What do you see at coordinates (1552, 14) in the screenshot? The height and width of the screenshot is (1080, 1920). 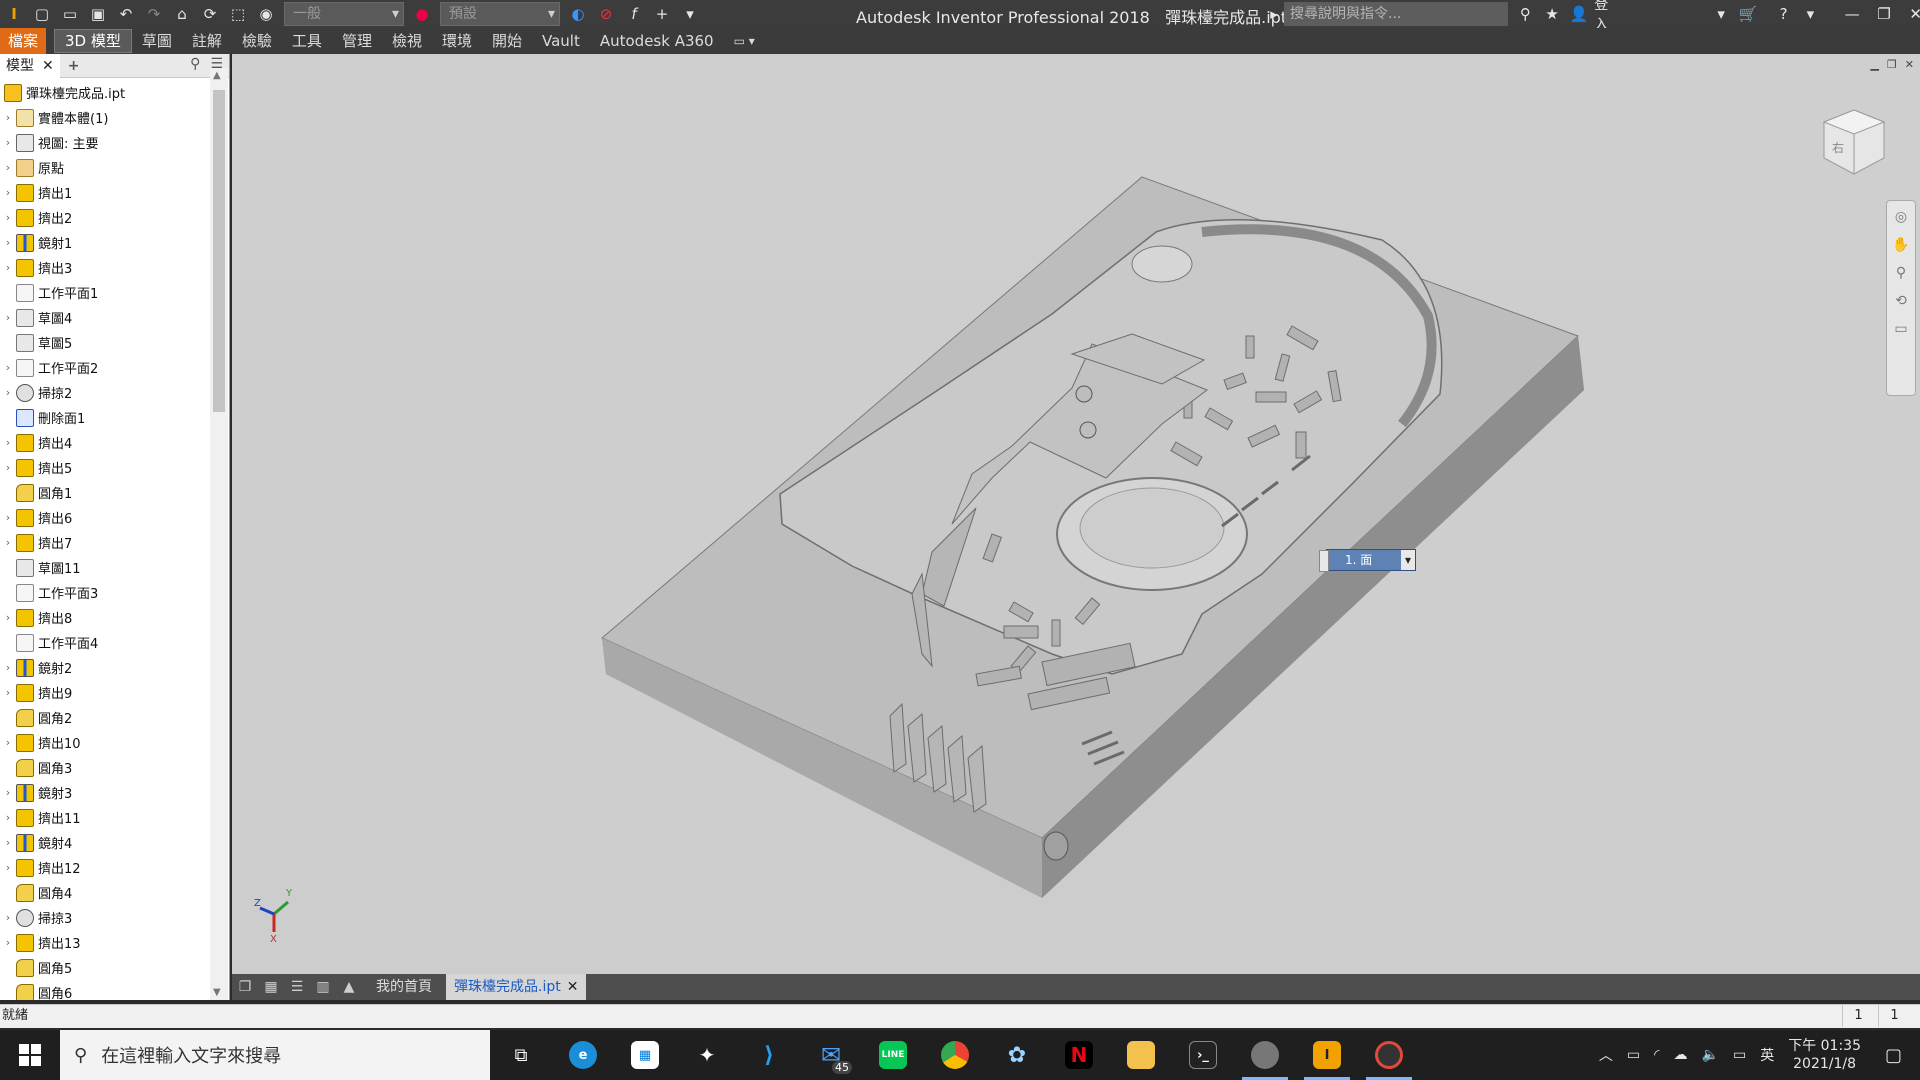 I see `favorites-star-icon: ★` at bounding box center [1552, 14].